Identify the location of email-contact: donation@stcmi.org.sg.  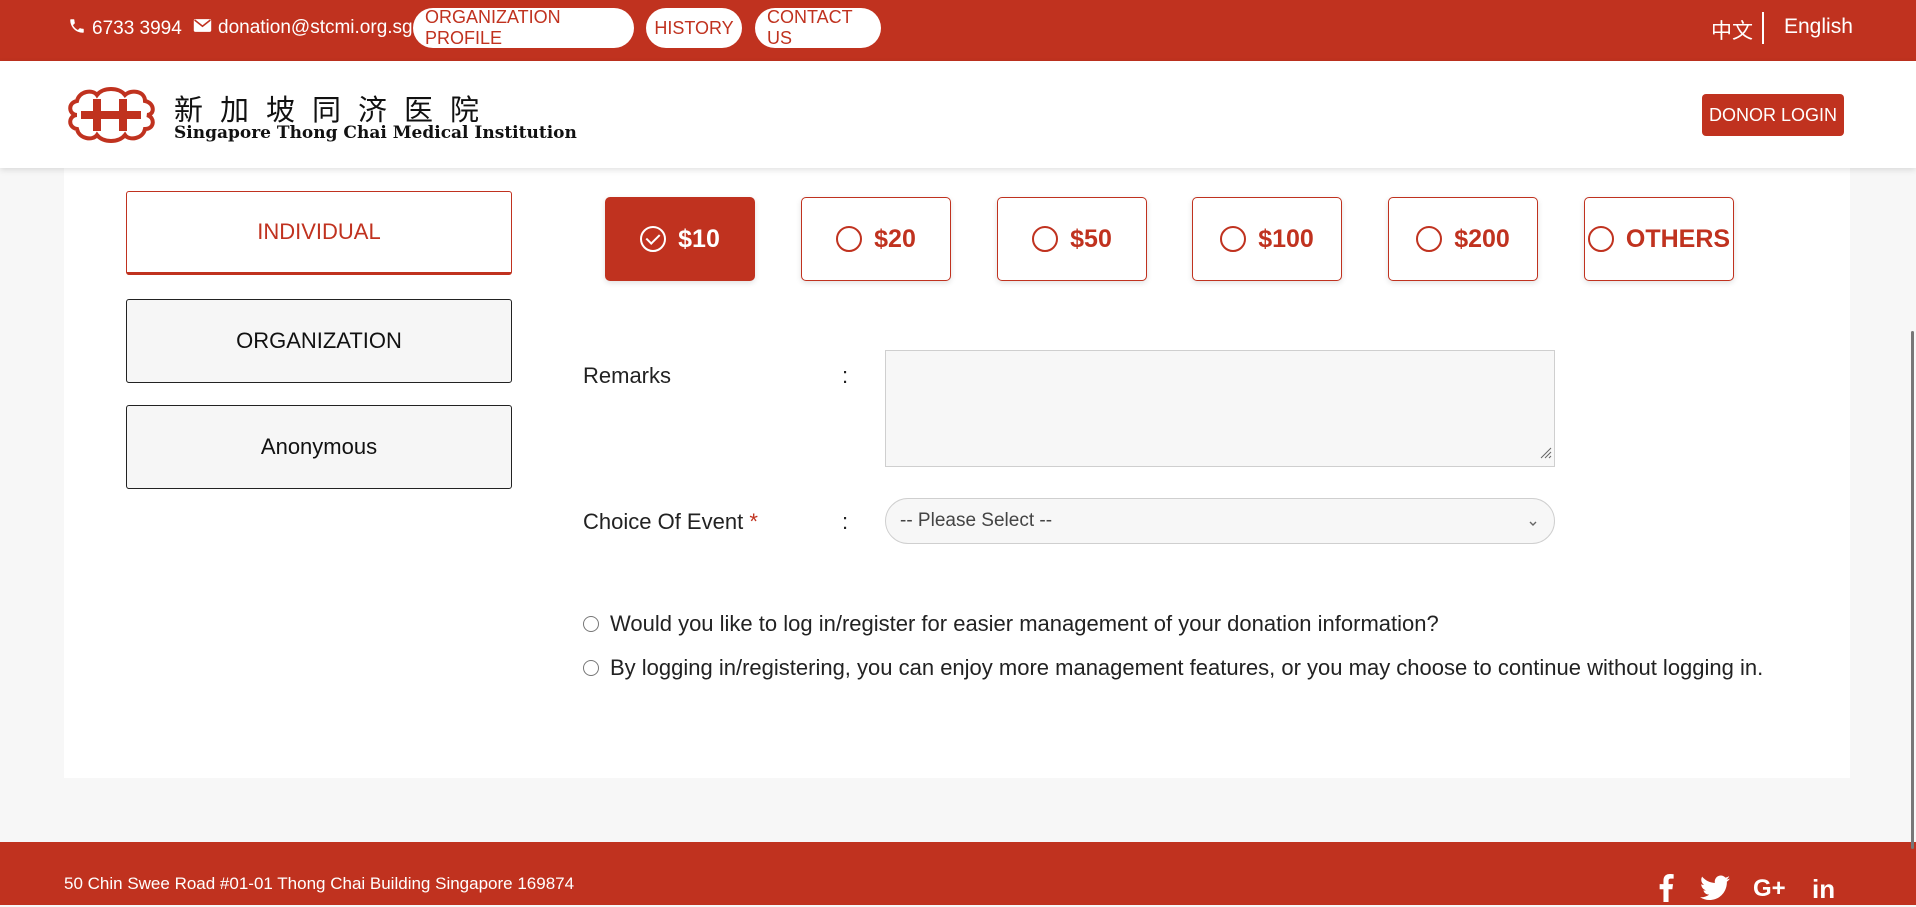
(303, 28).